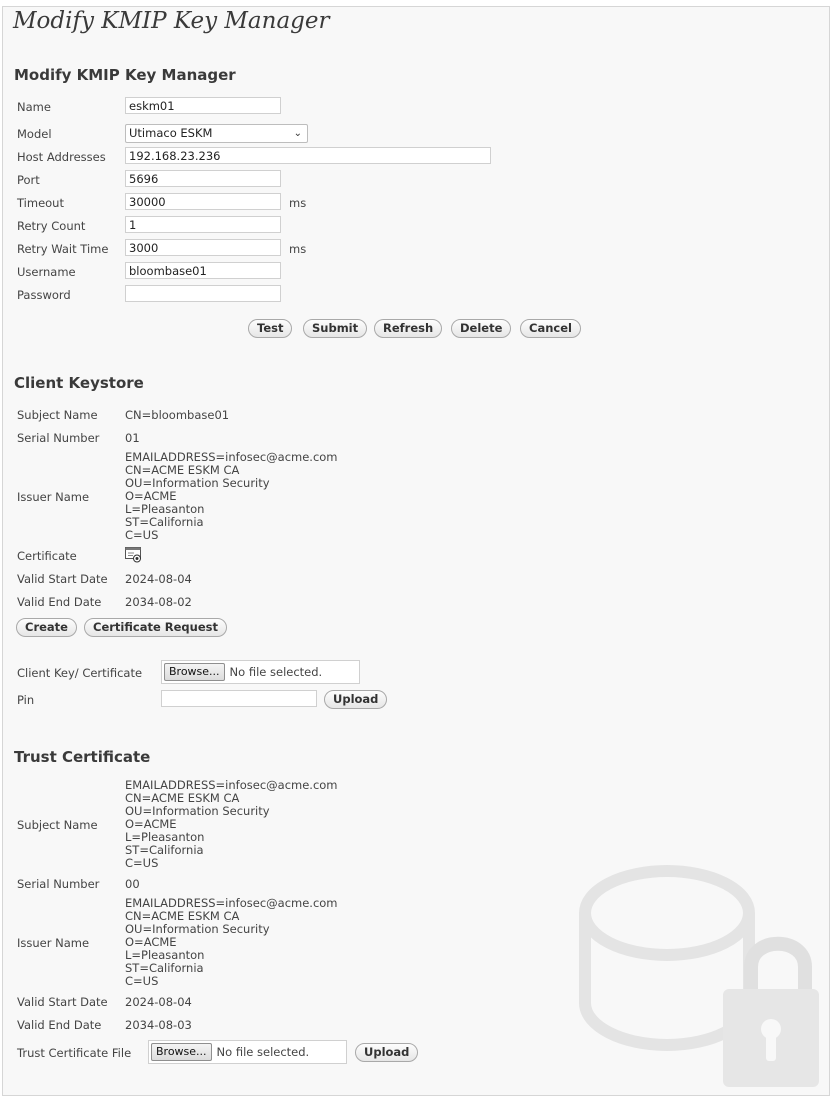 The image size is (835, 1104). Describe the element at coordinates (171, 133) in the screenshot. I see `model-select-value: Utimaco ESKM` at that location.